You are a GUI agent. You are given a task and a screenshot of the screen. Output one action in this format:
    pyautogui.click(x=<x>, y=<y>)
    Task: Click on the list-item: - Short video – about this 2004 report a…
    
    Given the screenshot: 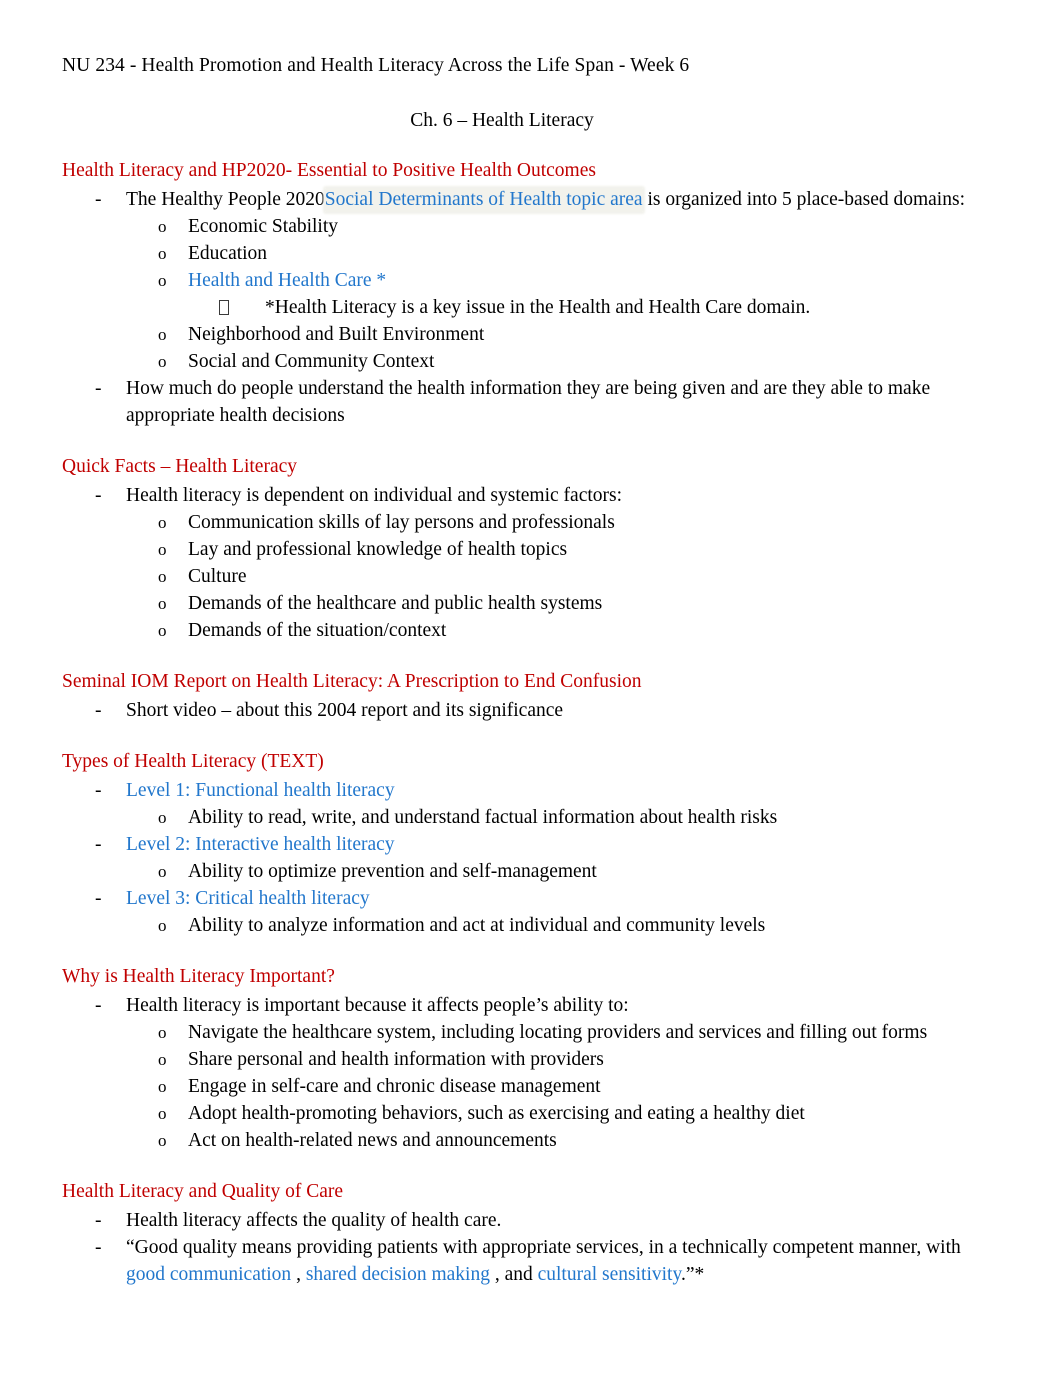 What is the action you would take?
    pyautogui.click(x=532, y=710)
    